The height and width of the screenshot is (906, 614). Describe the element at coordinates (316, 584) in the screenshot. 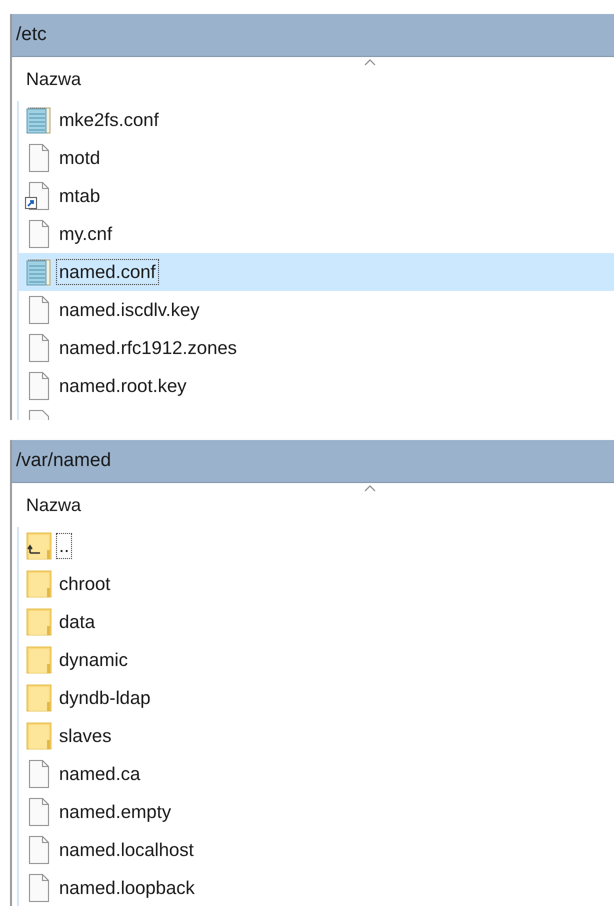

I see `file-row: chroot` at that location.